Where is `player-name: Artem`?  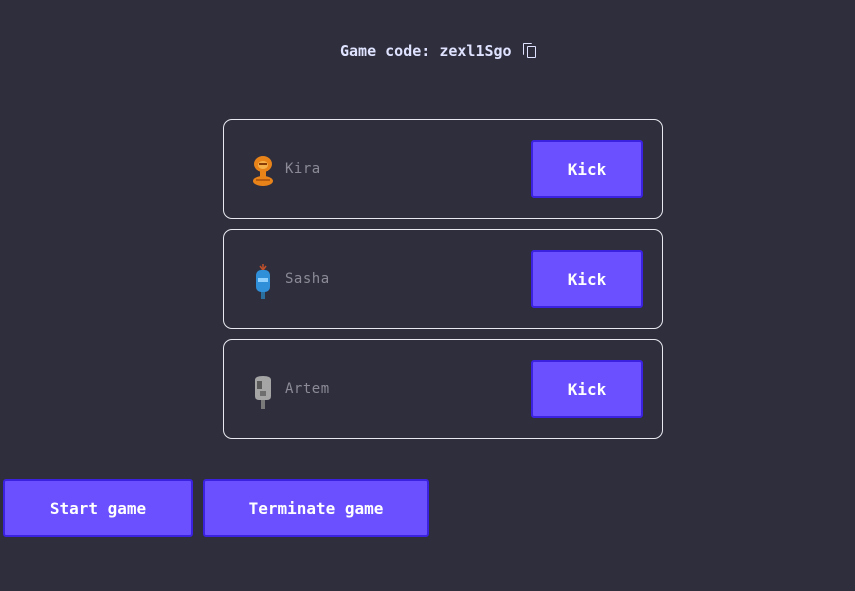
player-name: Artem is located at coordinates (307, 389).